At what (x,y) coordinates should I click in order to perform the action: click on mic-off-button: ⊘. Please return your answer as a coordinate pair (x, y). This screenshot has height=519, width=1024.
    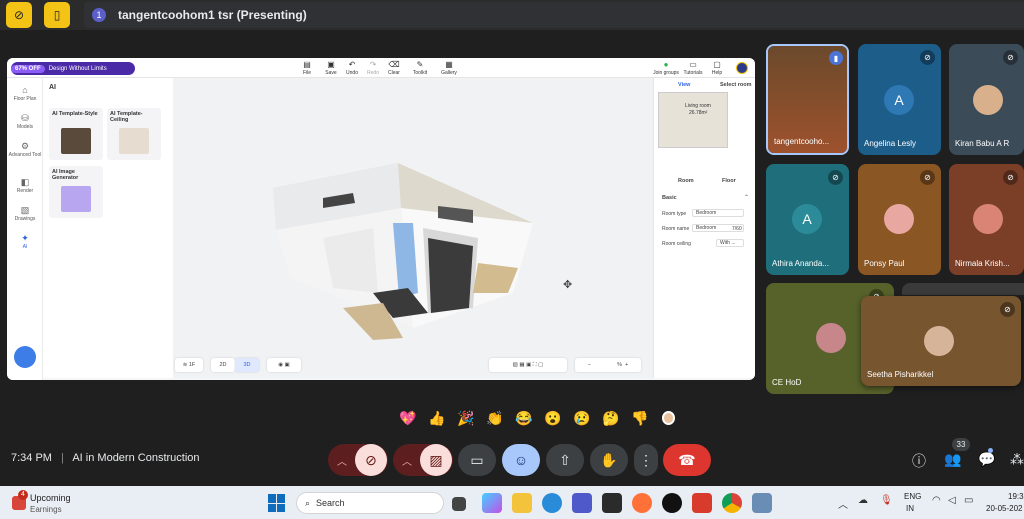
    Looking at the image, I should click on (371, 460).